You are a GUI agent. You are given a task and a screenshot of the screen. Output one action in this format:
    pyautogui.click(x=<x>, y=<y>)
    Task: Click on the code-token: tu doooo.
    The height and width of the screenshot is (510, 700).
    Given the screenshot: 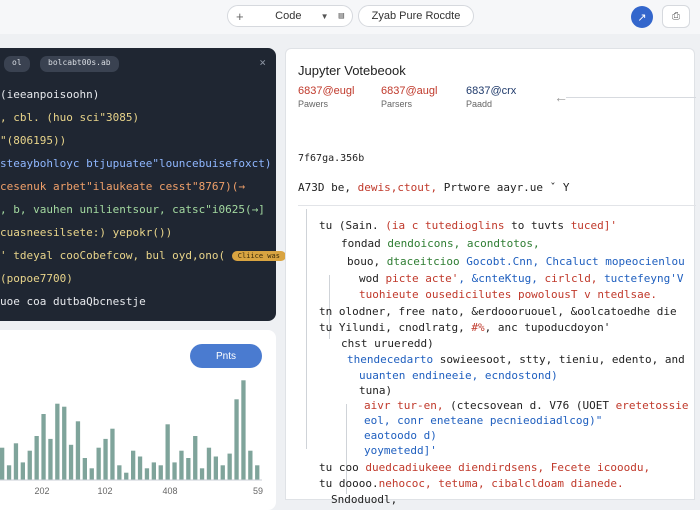 What is the action you would take?
    pyautogui.click(x=349, y=483)
    